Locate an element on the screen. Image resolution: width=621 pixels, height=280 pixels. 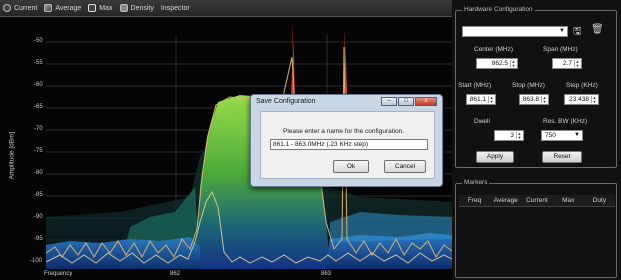
close-button: x is located at coordinates (426, 101).